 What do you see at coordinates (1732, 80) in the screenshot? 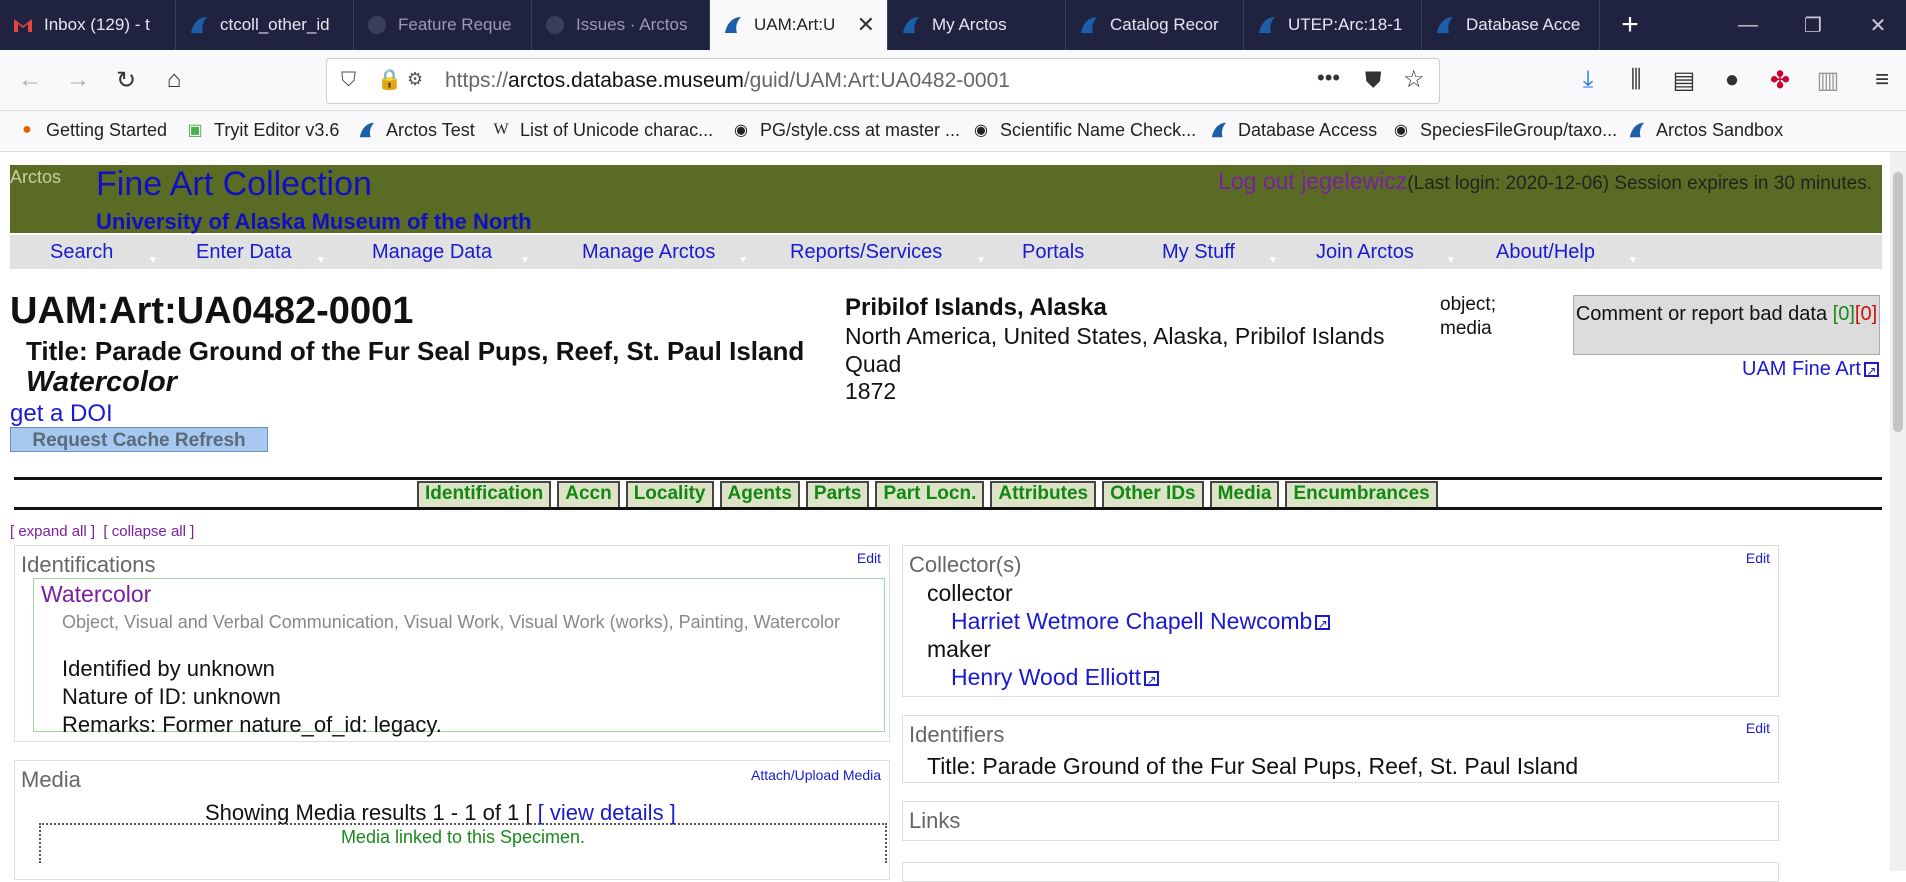
I see `account-icon: ●` at bounding box center [1732, 80].